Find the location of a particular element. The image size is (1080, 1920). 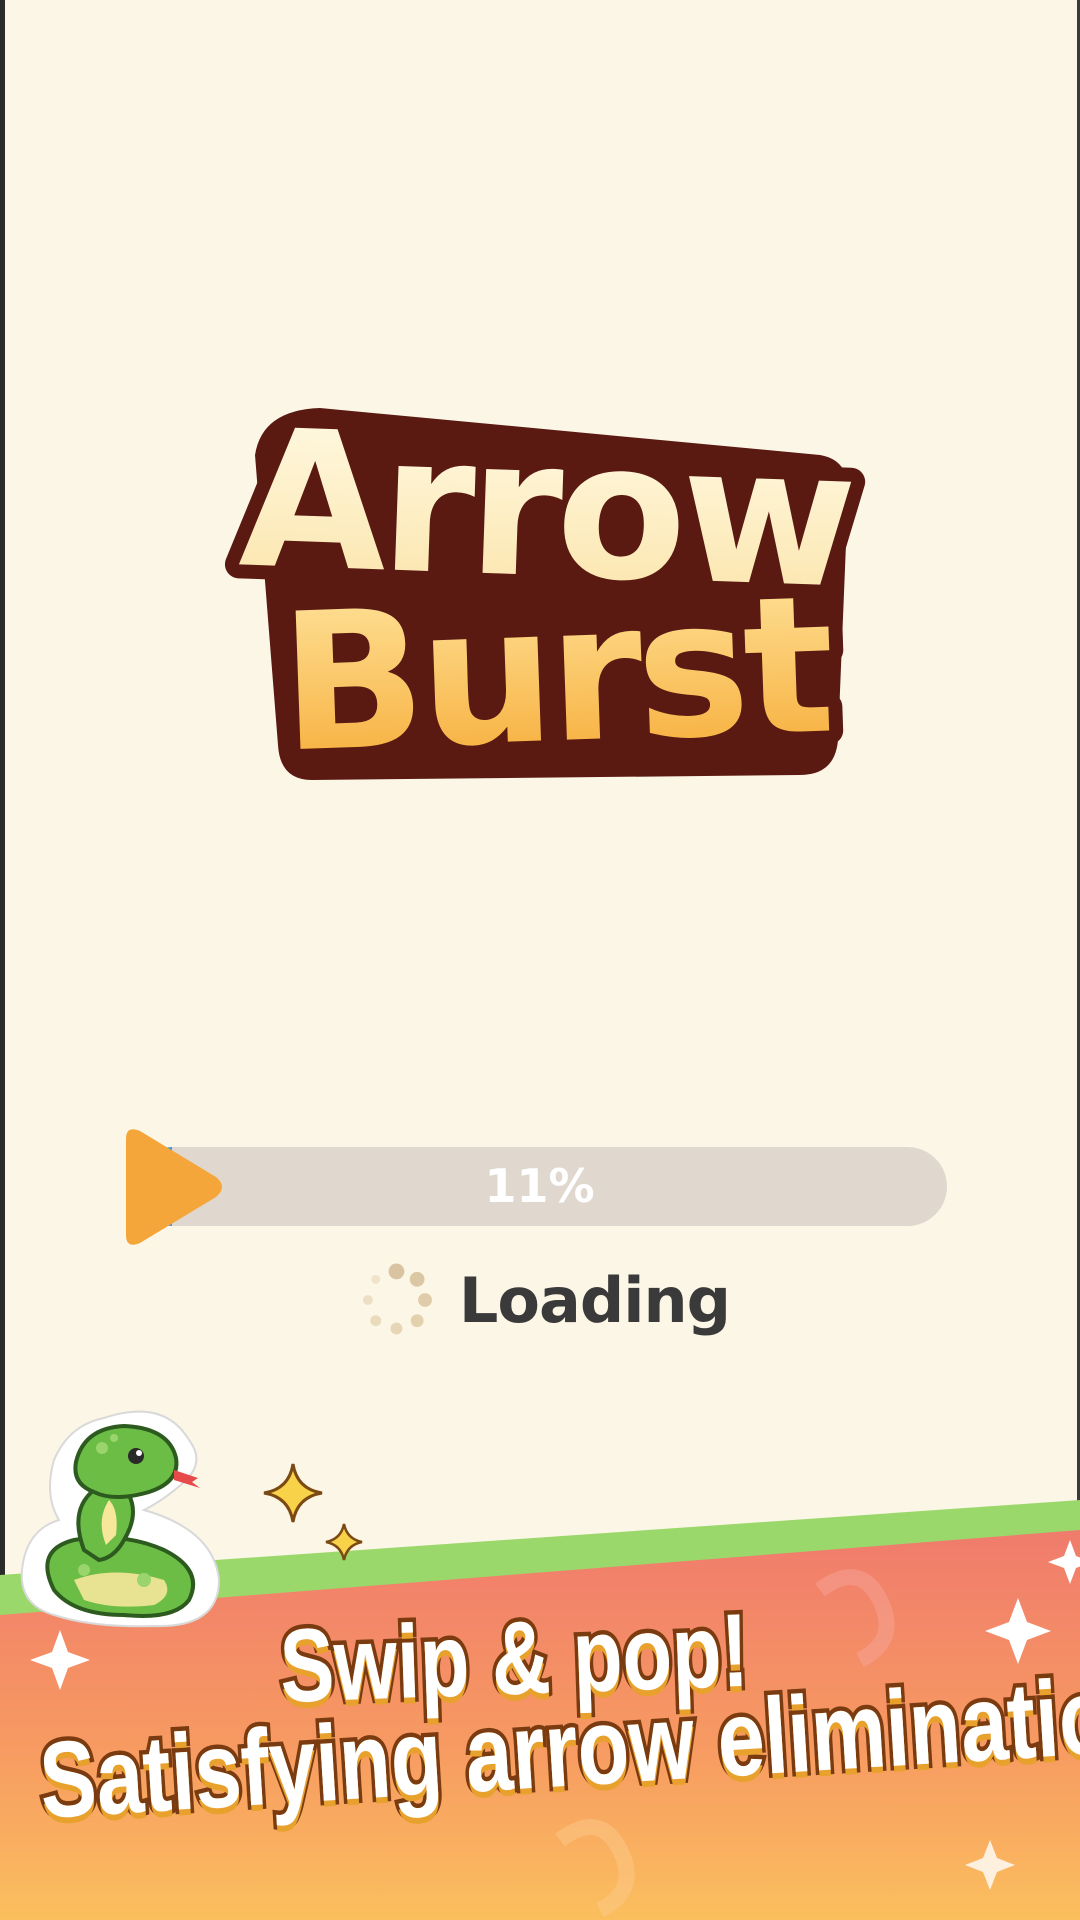

snake-mascot-icon is located at coordinates (120, 1519).